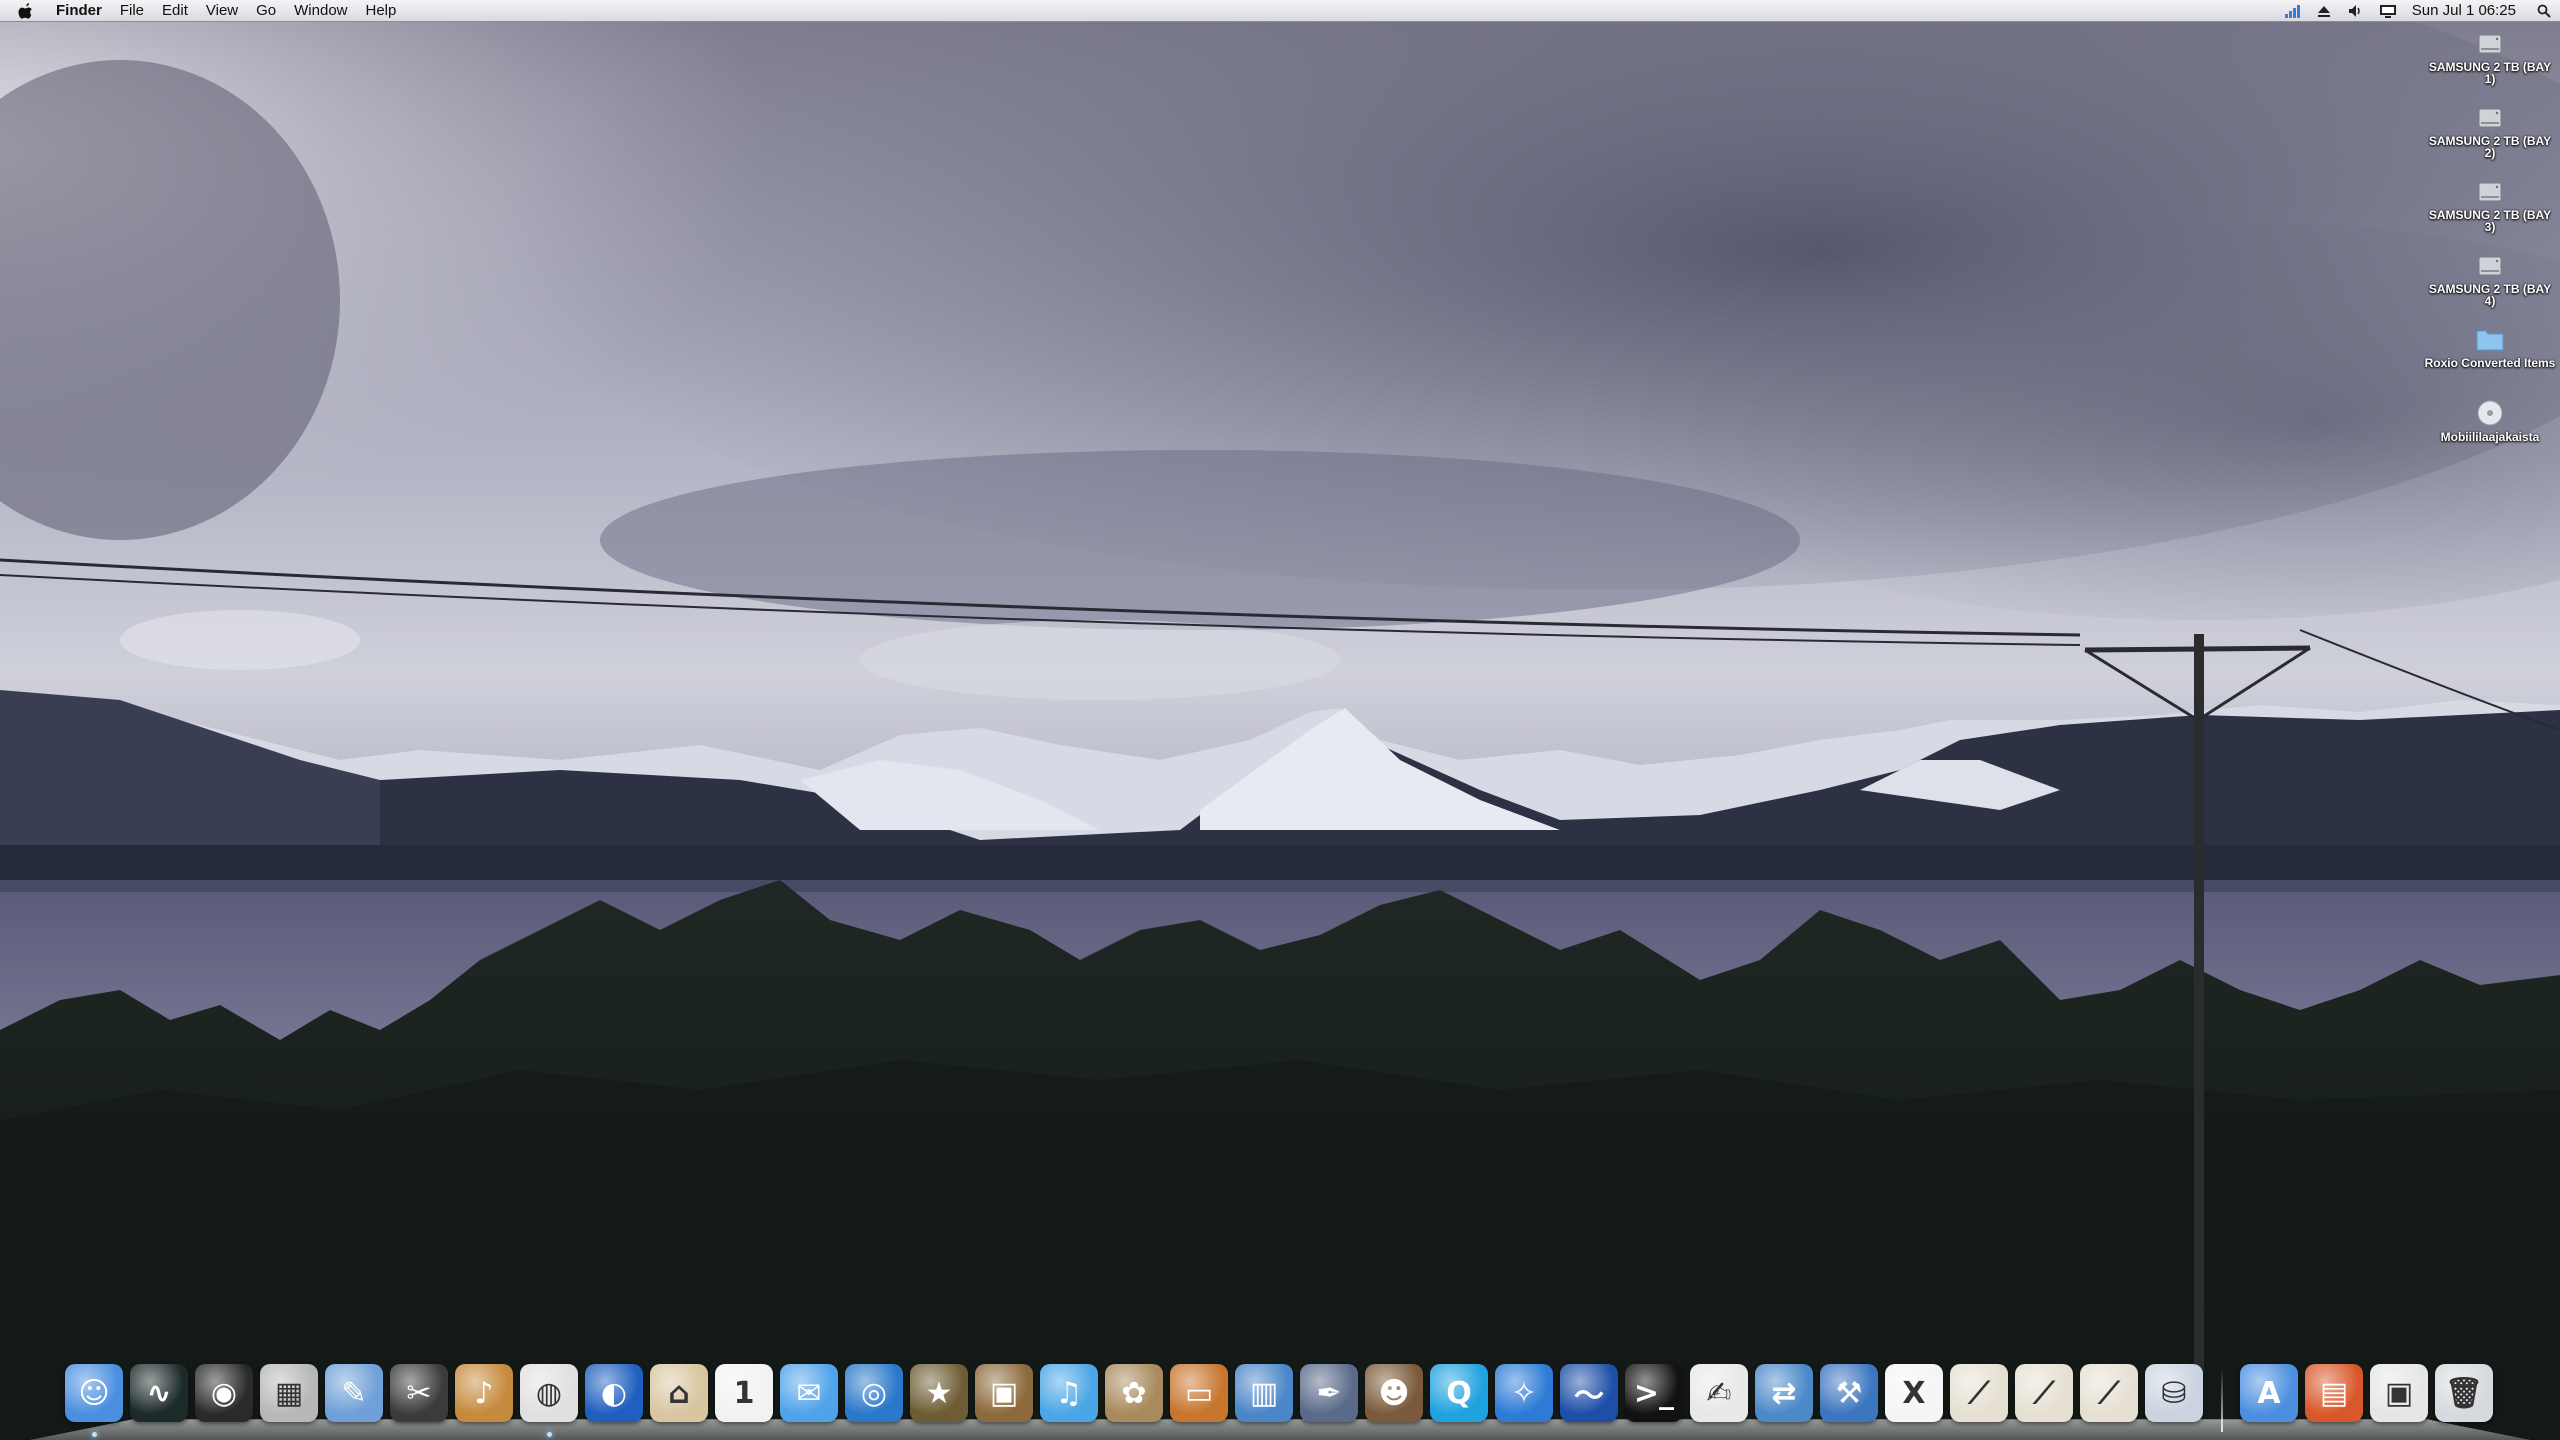 This screenshot has width=2560, height=1440. I want to click on dock-glyph: 1, so click(744, 1393).